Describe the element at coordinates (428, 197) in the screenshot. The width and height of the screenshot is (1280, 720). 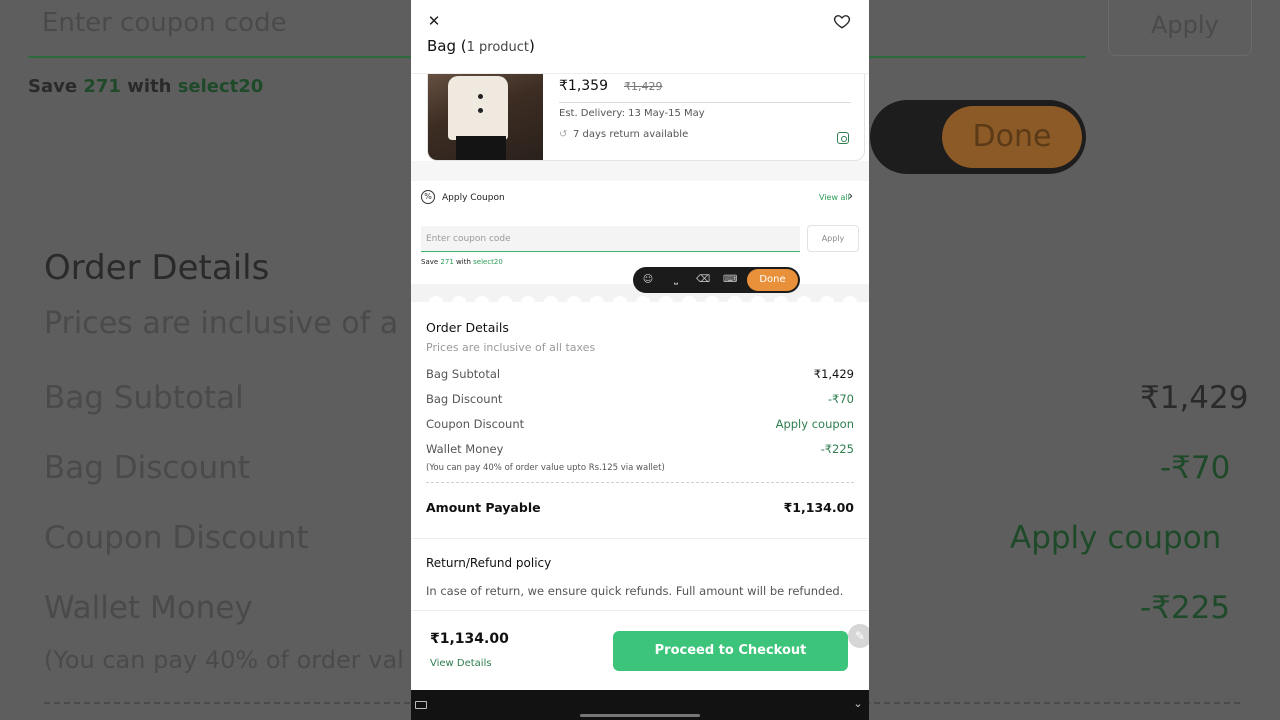
I see `coupon-icon: %` at that location.